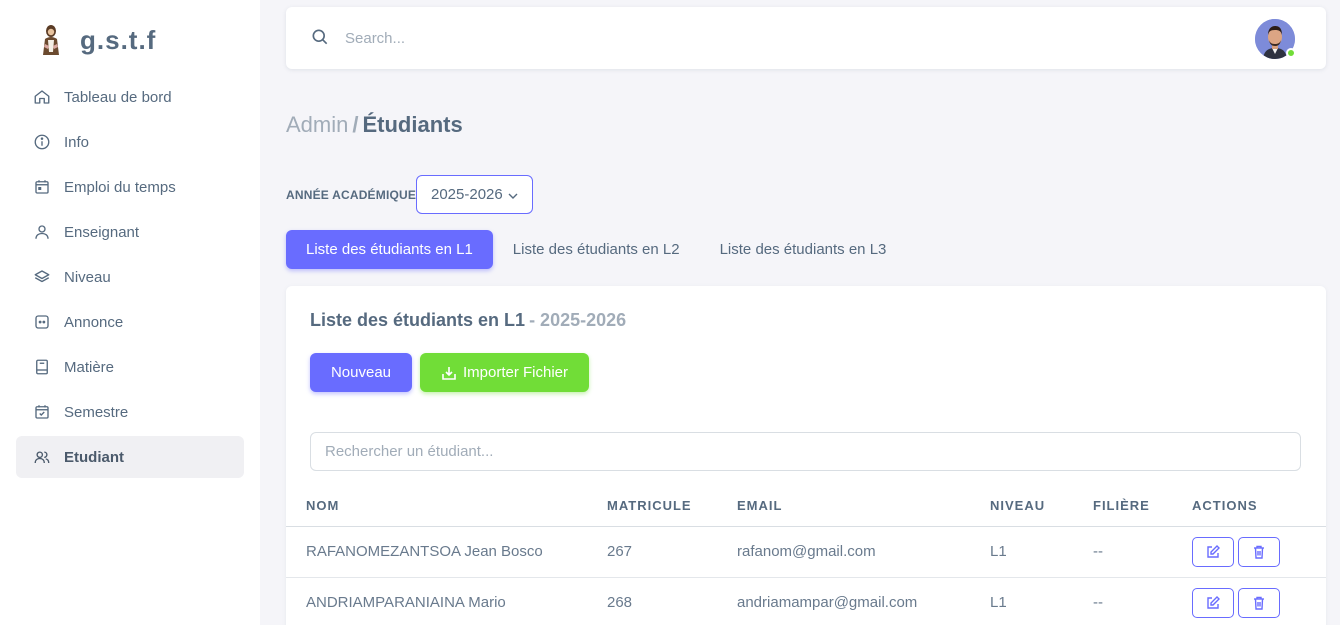 Image resolution: width=1340 pixels, height=625 pixels. What do you see at coordinates (130, 142) in the screenshot?
I see `sidebar-item-info: Info` at bounding box center [130, 142].